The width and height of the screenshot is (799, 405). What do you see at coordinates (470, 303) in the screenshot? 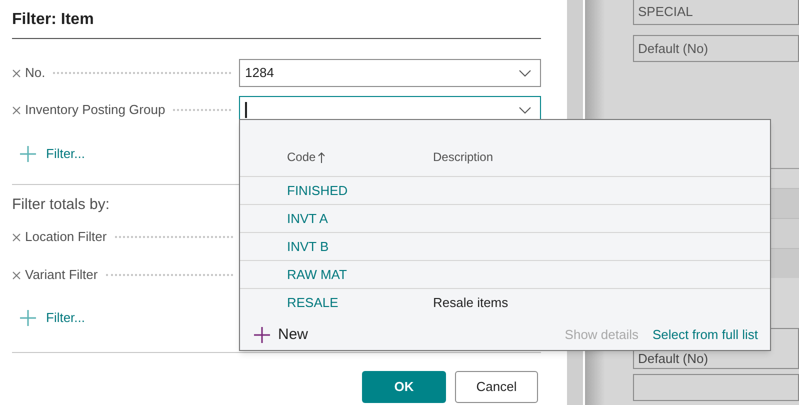
I see `description-cell-text: Resale items` at bounding box center [470, 303].